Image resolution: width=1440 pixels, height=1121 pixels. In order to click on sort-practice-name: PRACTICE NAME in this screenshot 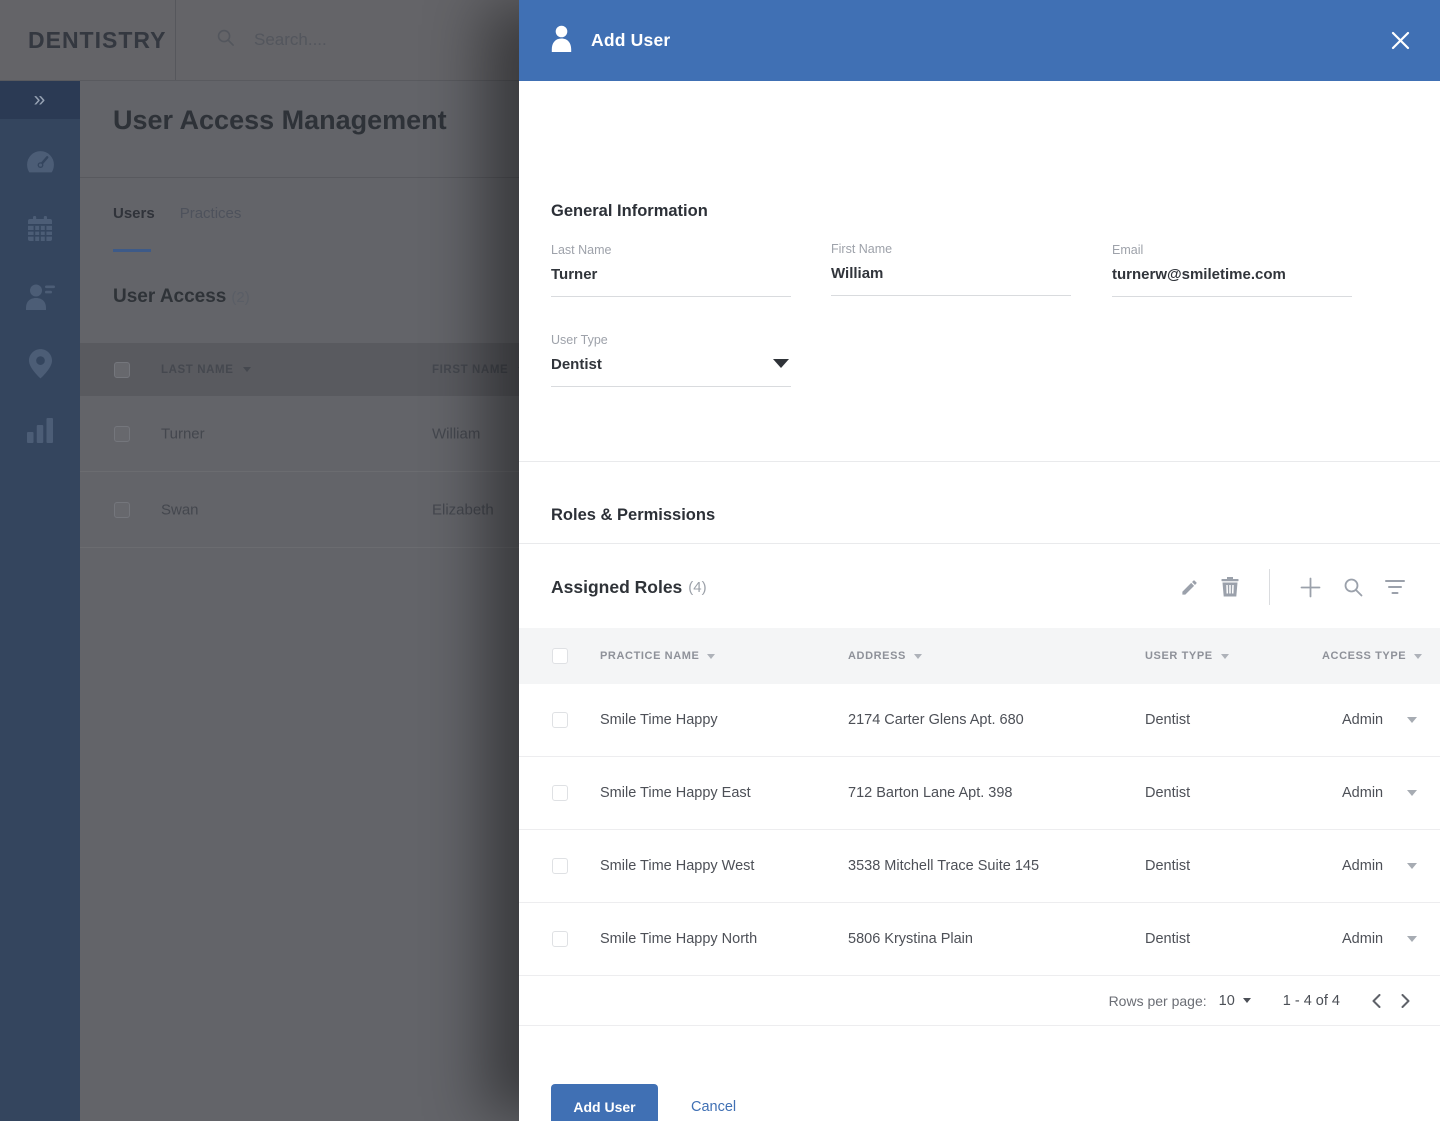, I will do `click(658, 656)`.